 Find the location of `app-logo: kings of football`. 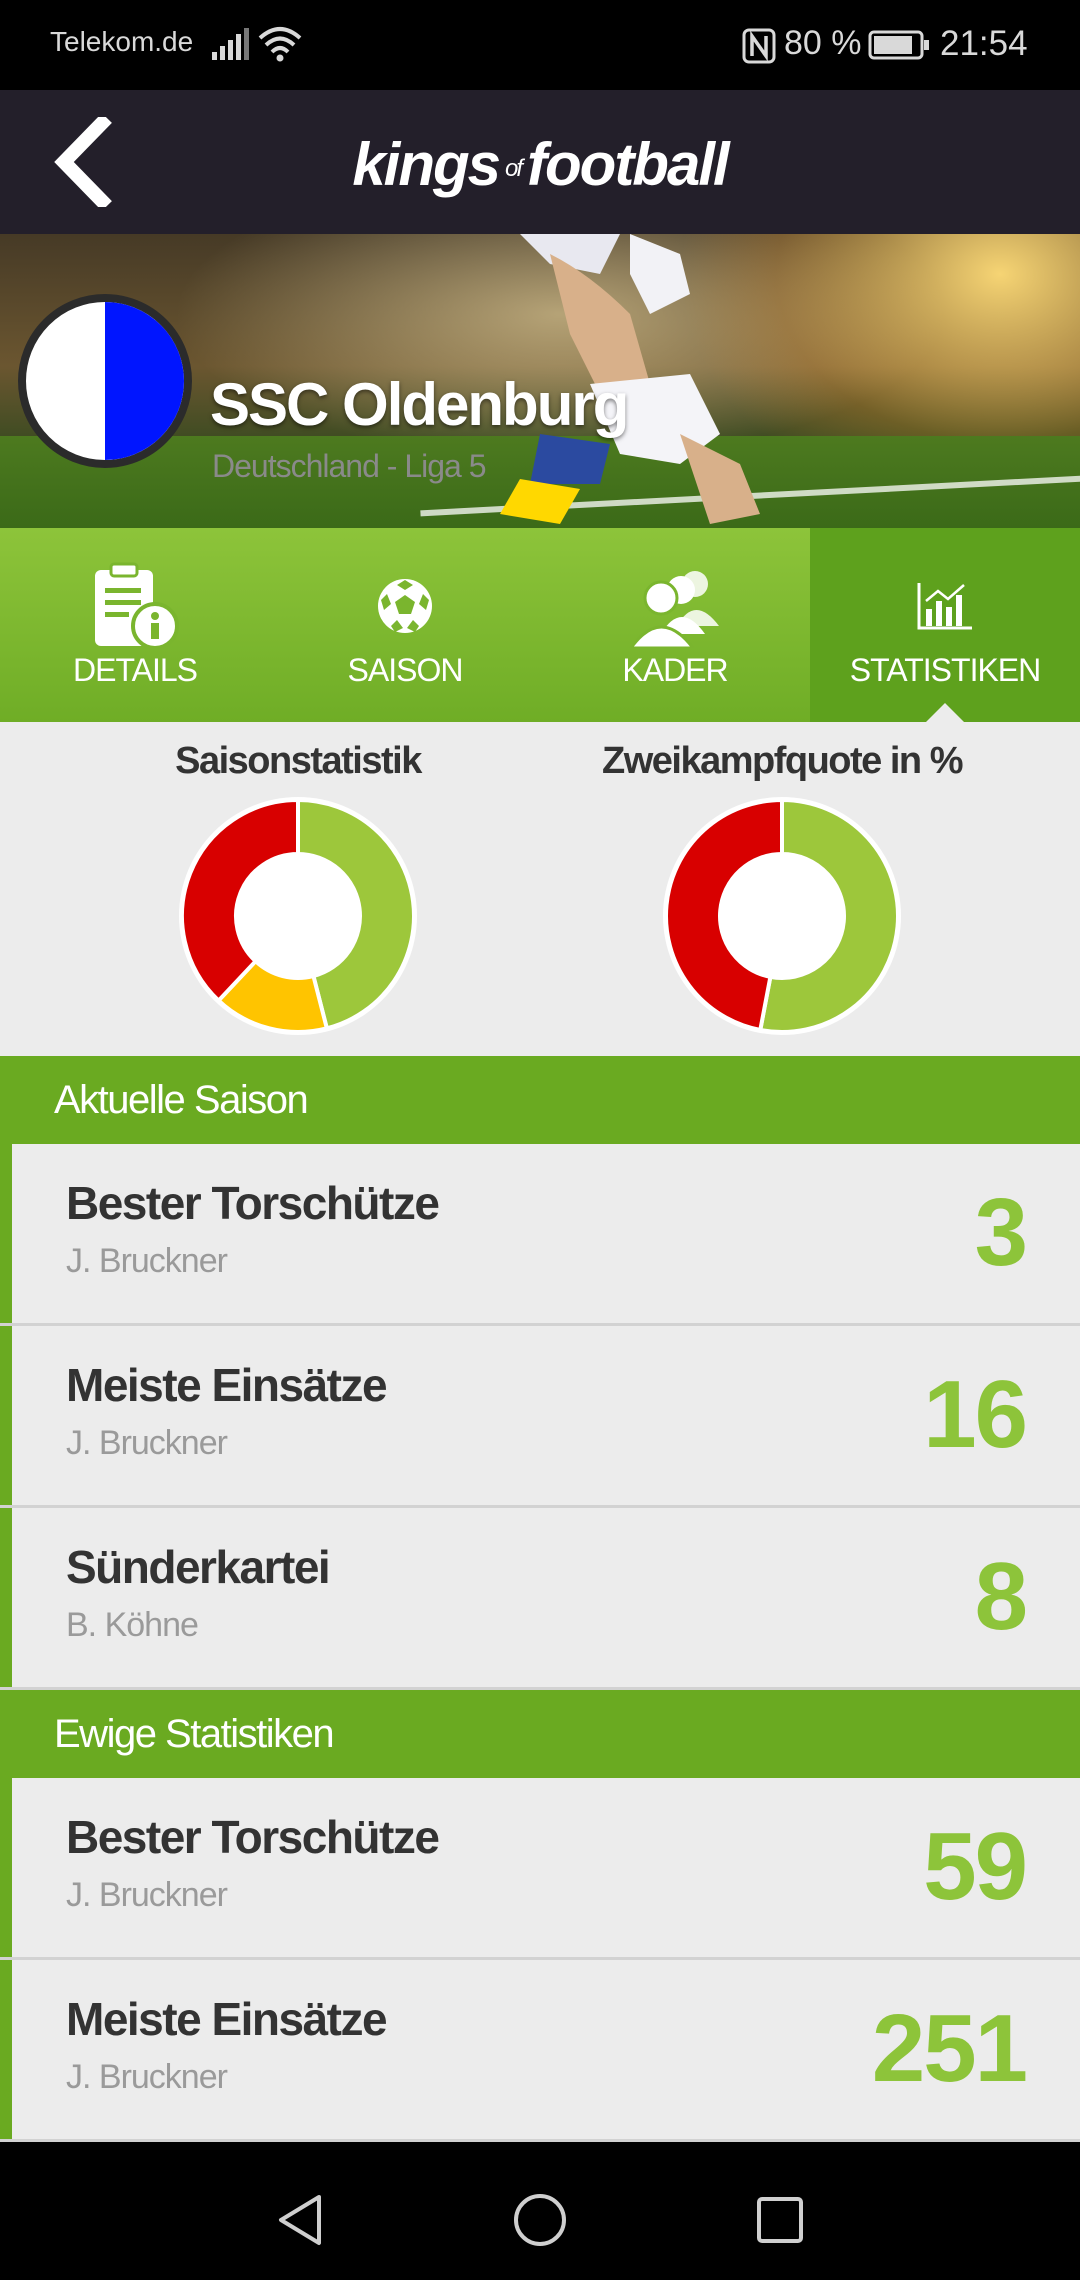

app-logo: kings of football is located at coordinates (540, 164).